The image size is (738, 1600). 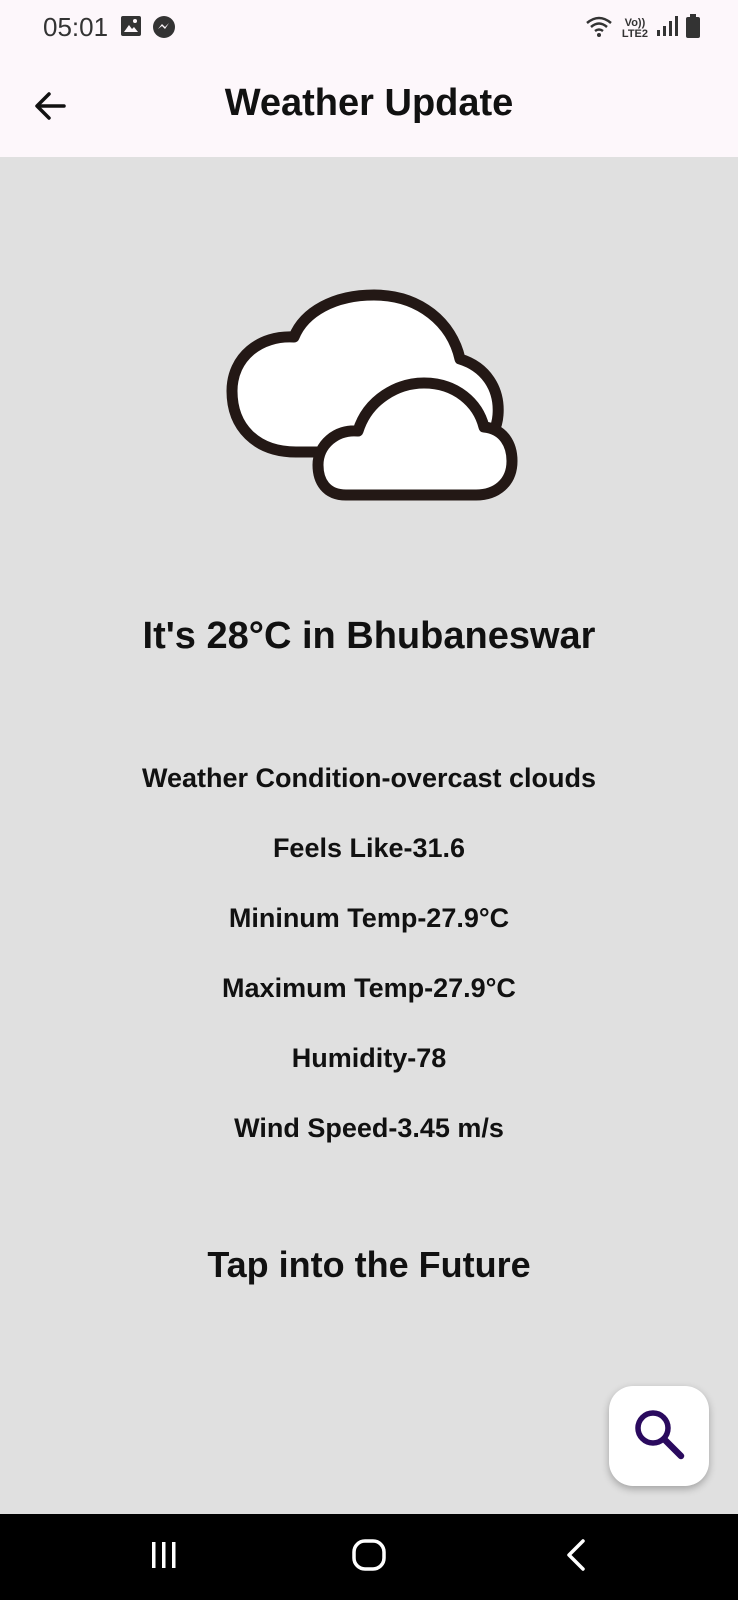 I want to click on wifi-icon, so click(x=599, y=28).